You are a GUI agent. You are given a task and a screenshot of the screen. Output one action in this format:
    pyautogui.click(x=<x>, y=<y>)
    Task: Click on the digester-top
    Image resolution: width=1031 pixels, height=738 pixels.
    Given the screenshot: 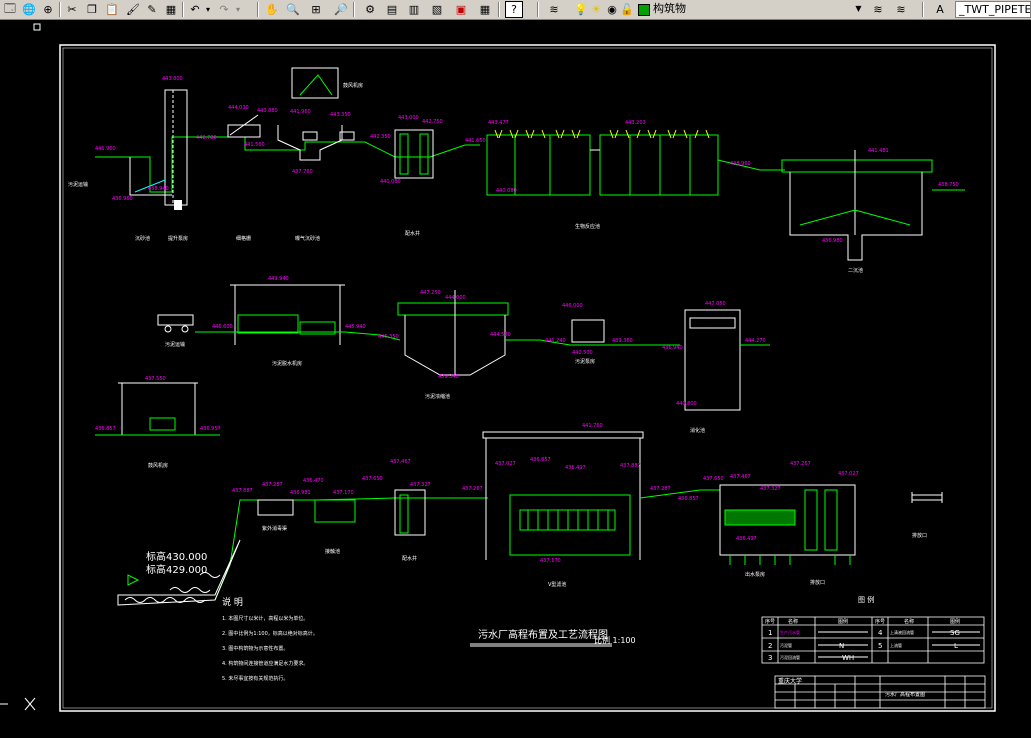 What is the action you would take?
    pyautogui.click(x=712, y=323)
    